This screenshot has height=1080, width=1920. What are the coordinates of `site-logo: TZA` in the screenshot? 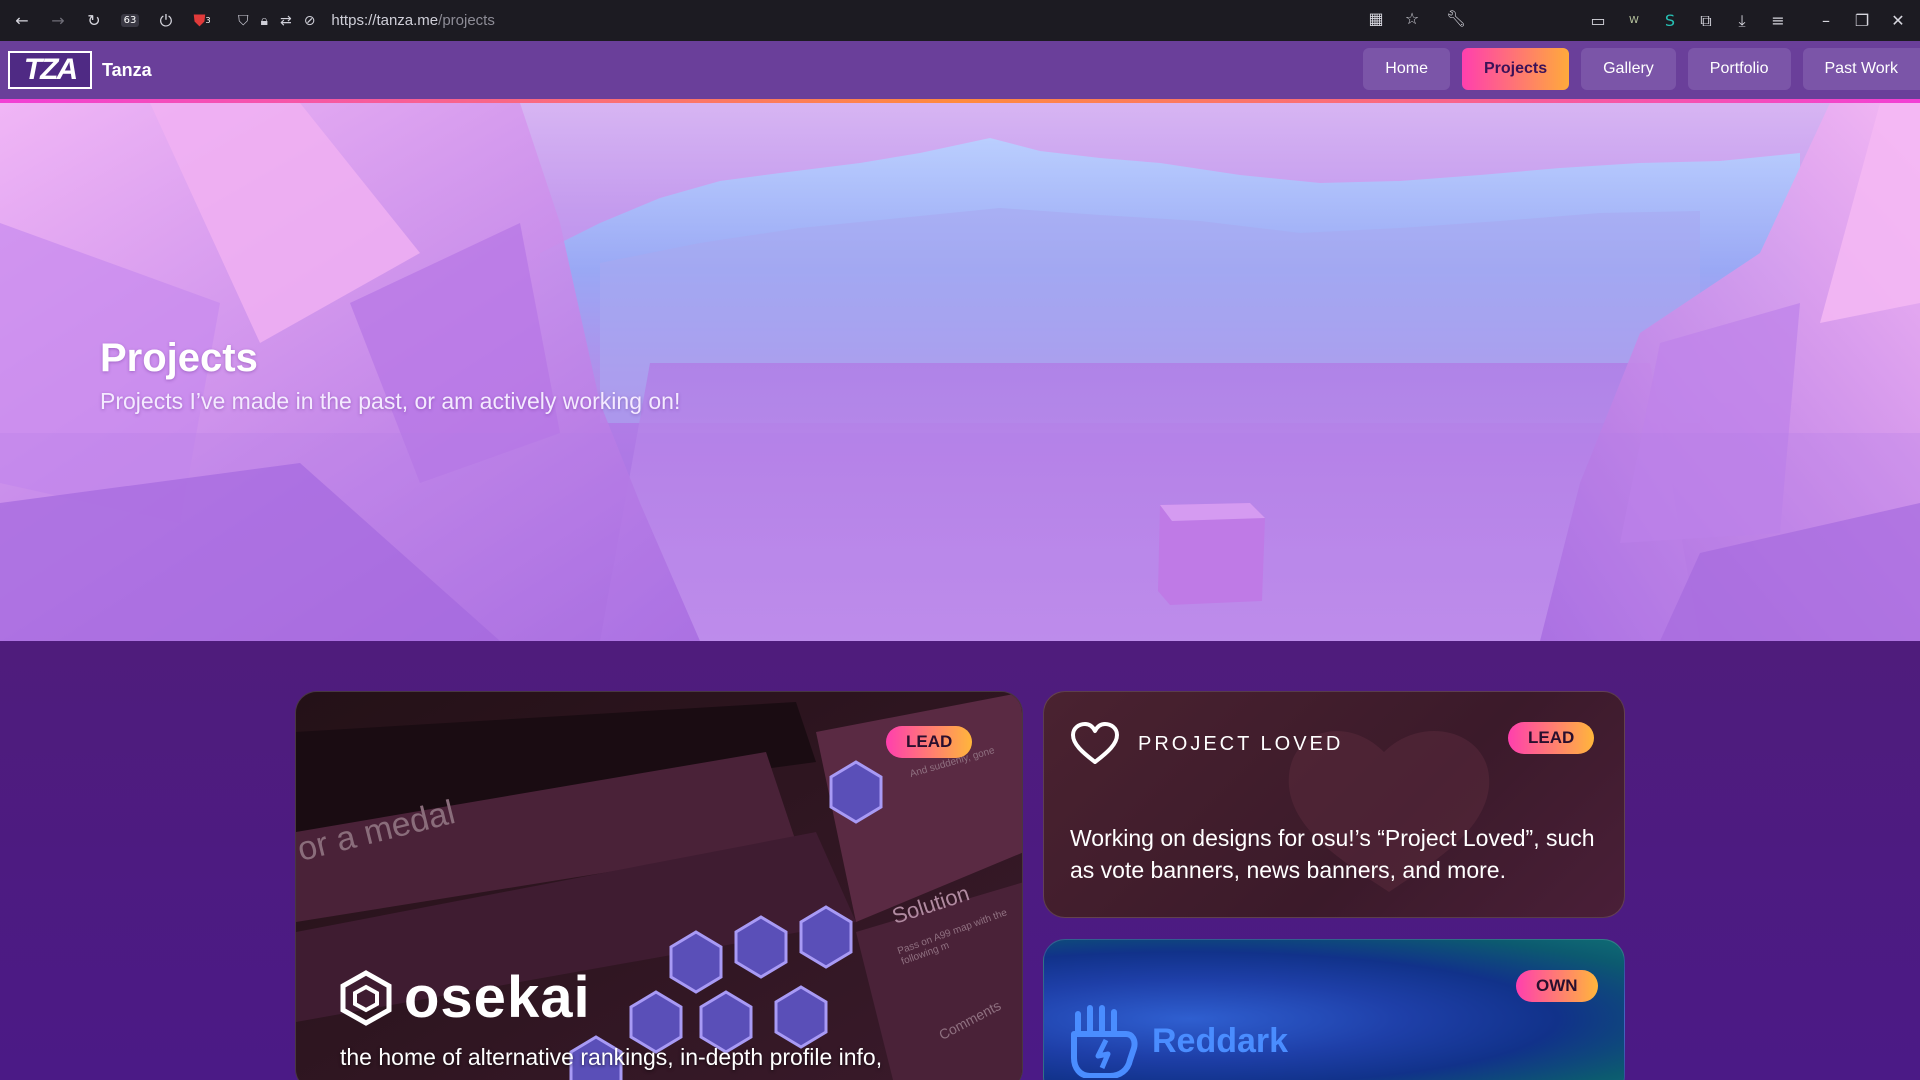 It's located at (50, 70).